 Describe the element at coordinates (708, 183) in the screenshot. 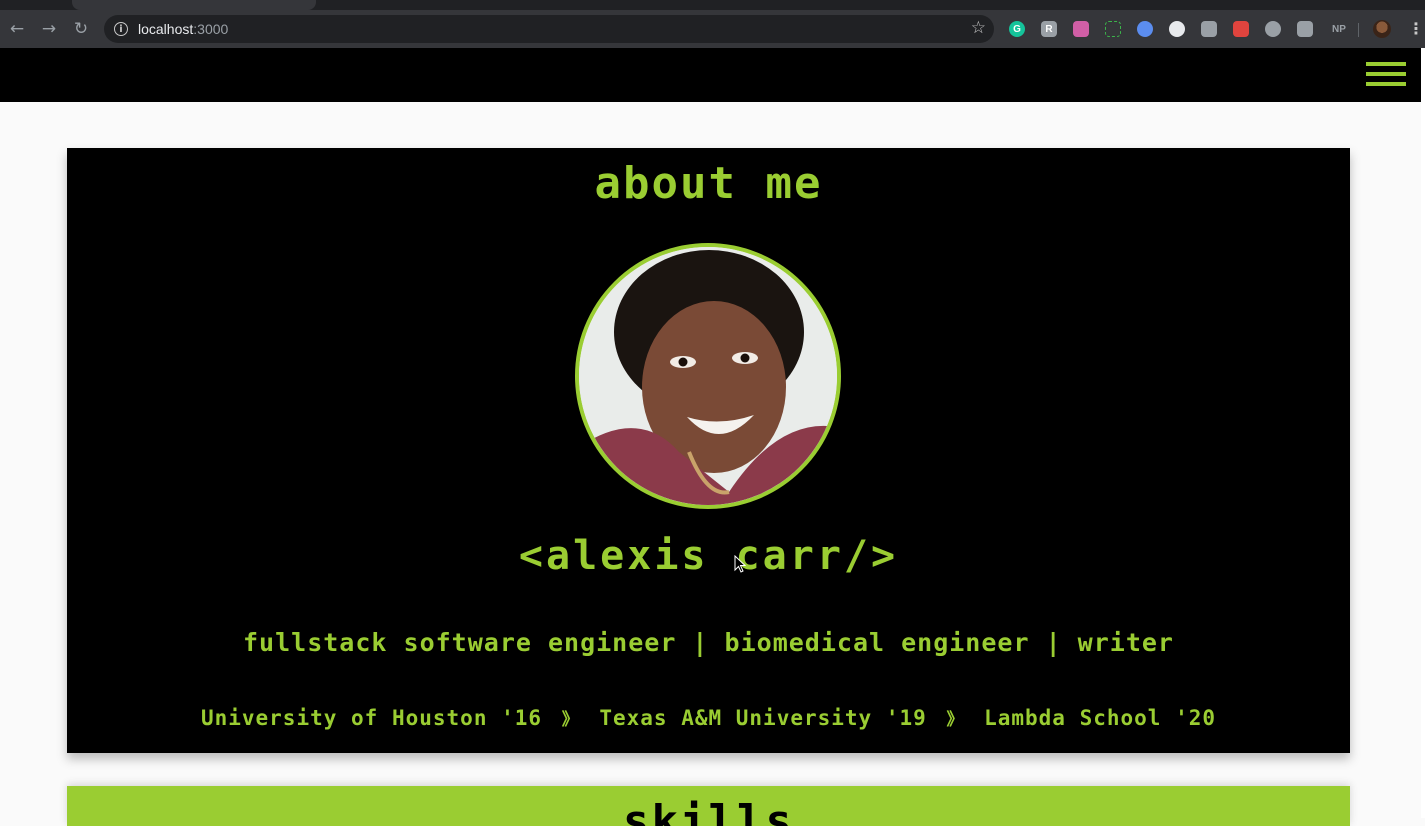

I see `about-title: about me` at that location.